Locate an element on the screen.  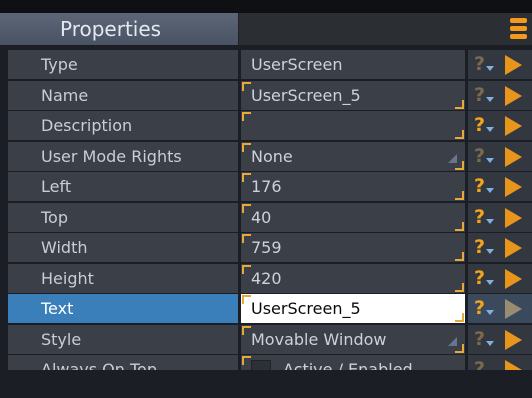
property-dropdown: None is located at coordinates (353, 156).